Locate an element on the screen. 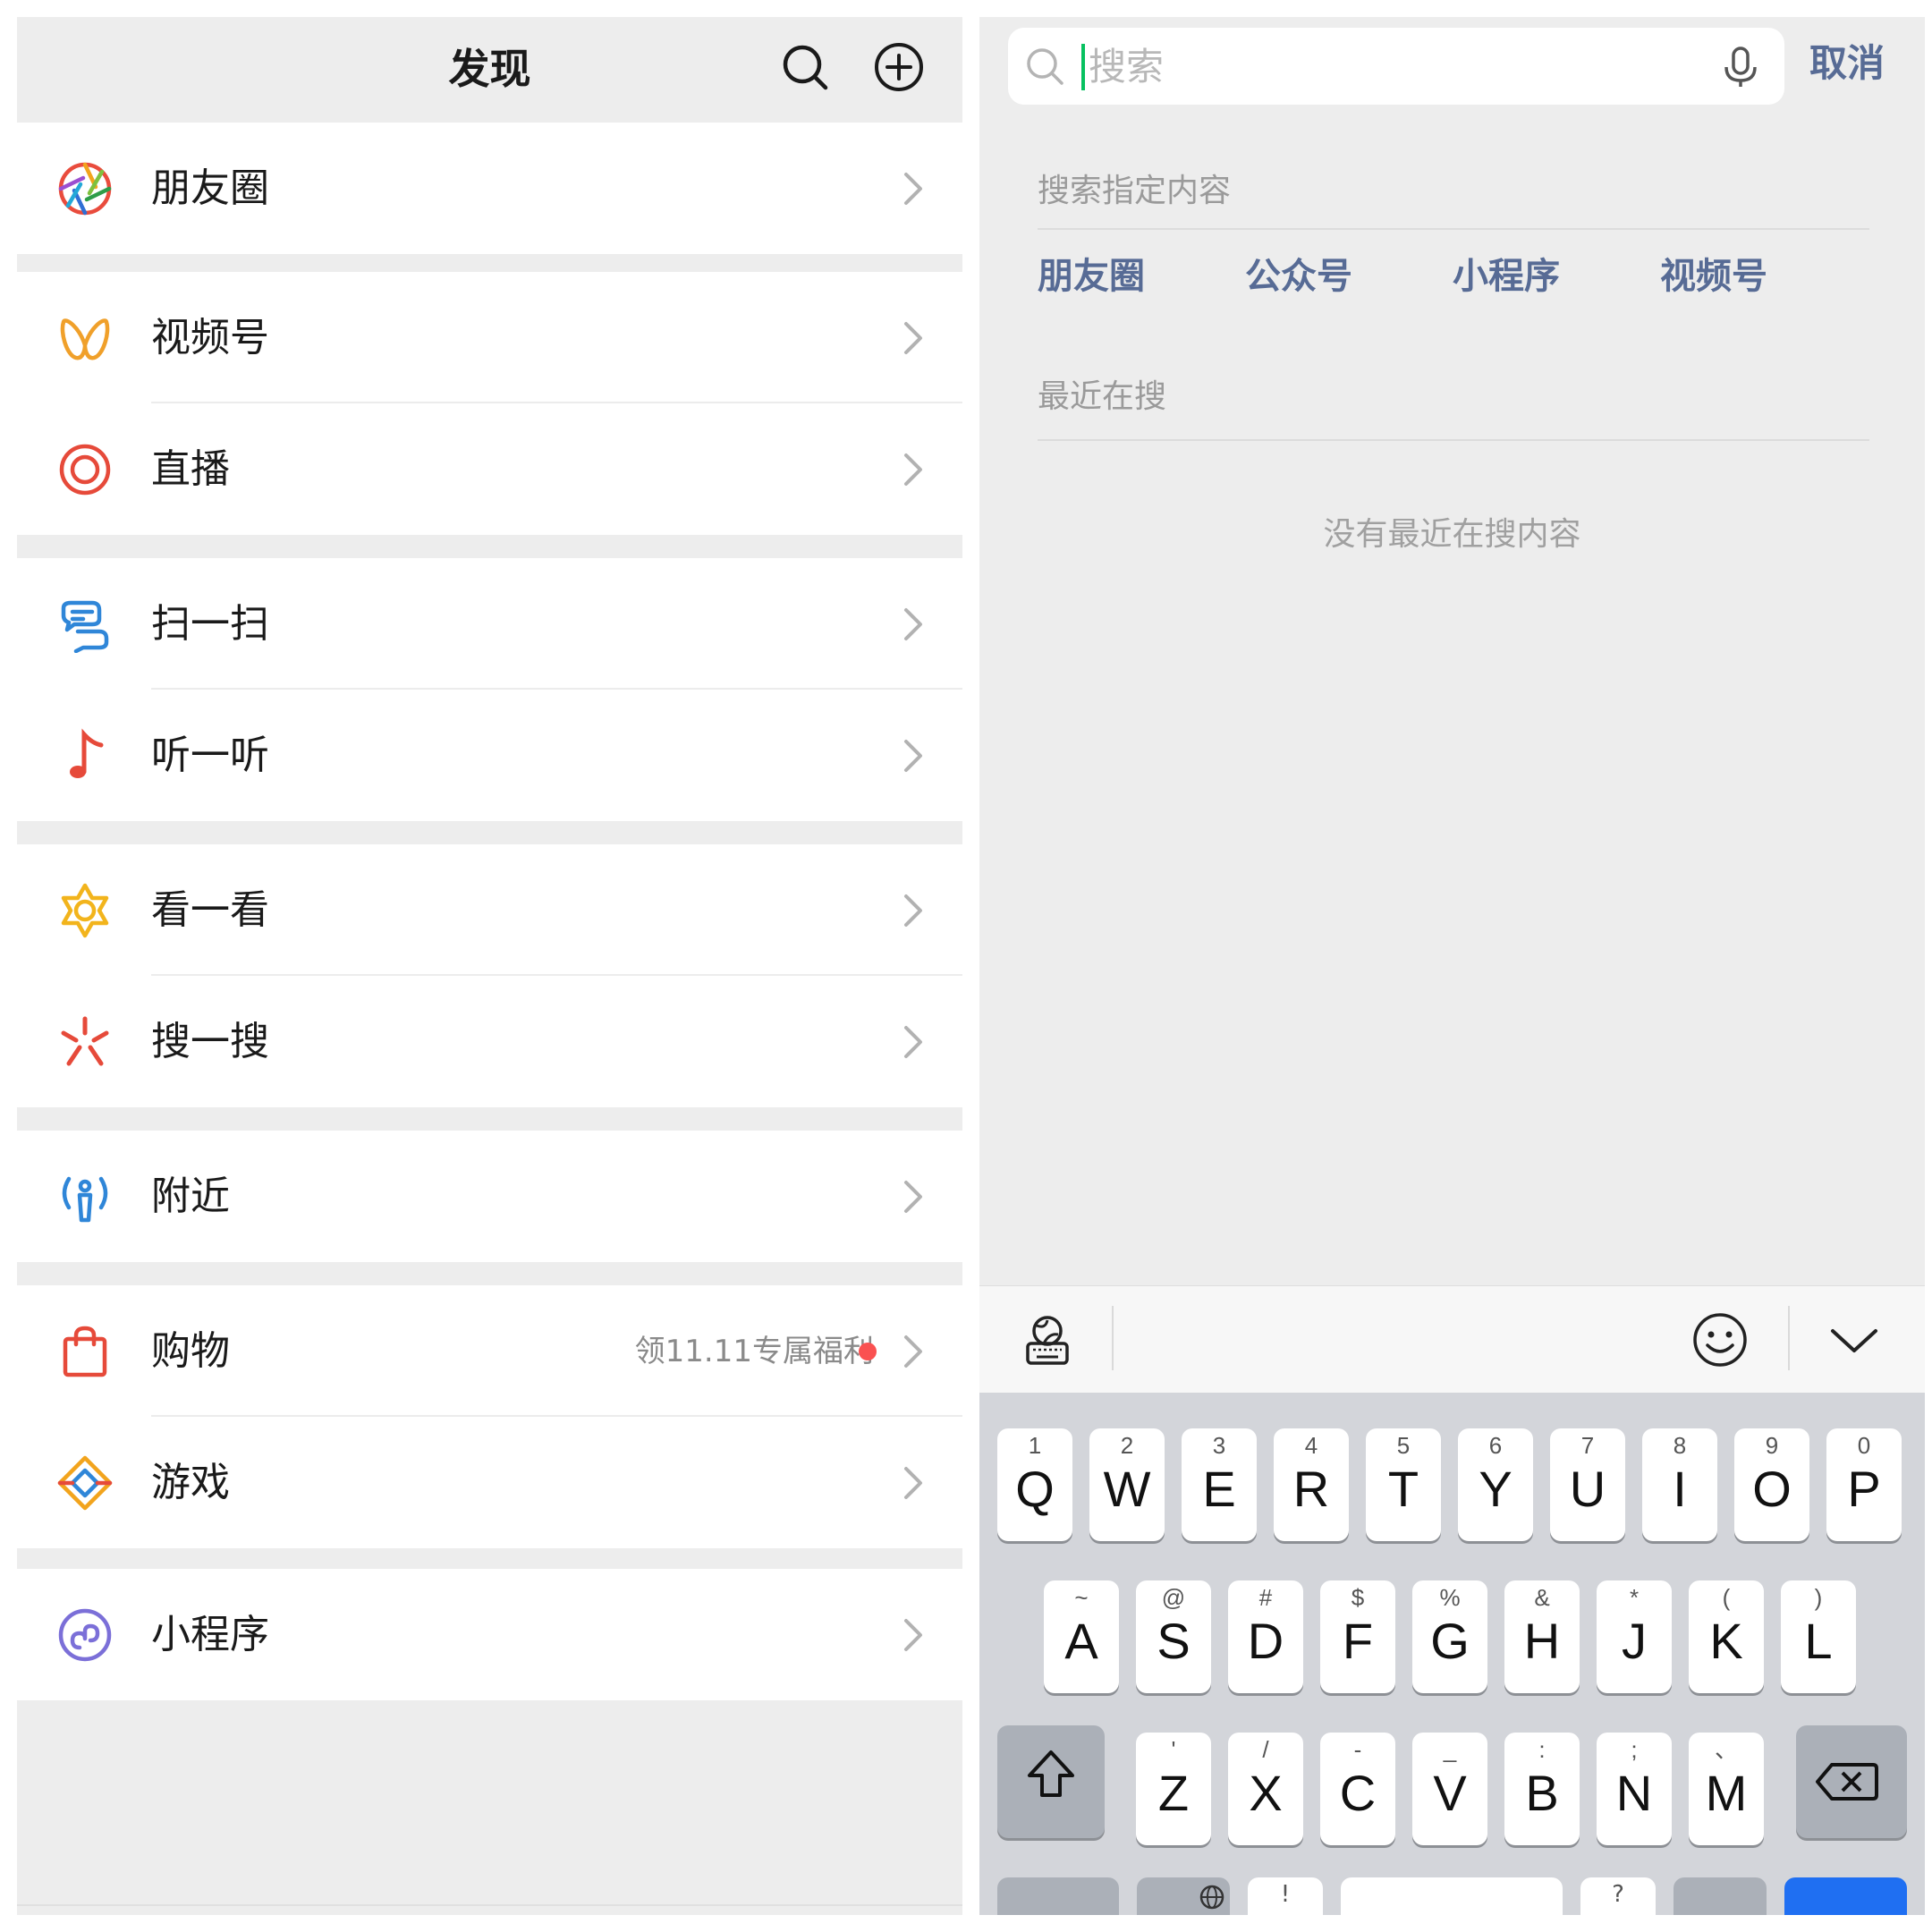 The width and height of the screenshot is (1932, 1932). list-item: 视频号 is located at coordinates (489, 337).